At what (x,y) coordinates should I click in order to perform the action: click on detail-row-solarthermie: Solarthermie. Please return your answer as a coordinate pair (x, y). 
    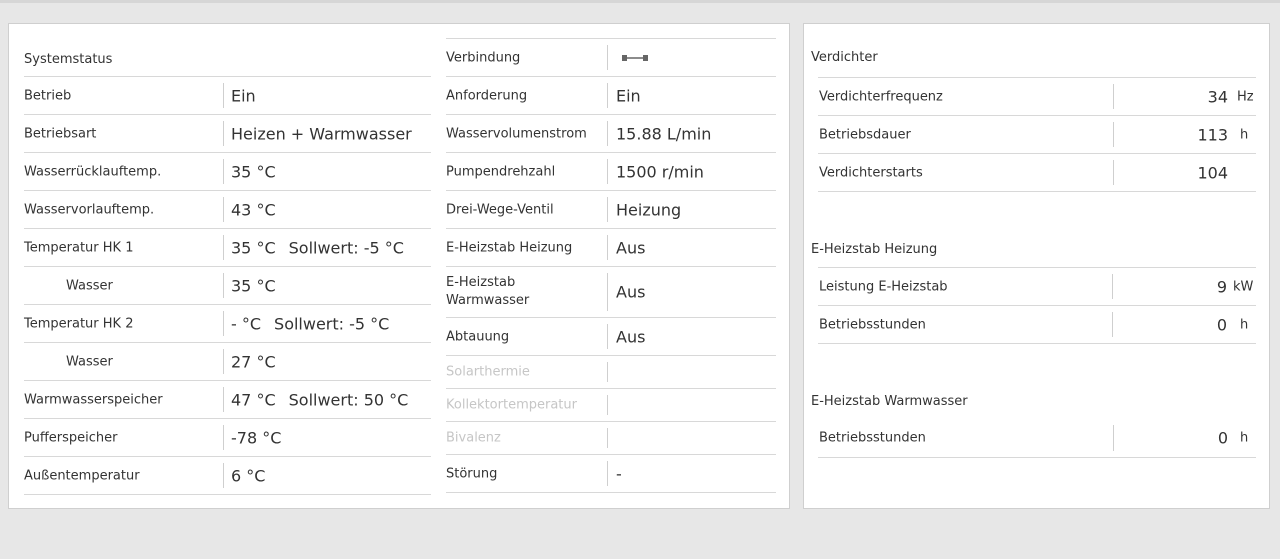
    Looking at the image, I should click on (611, 372).